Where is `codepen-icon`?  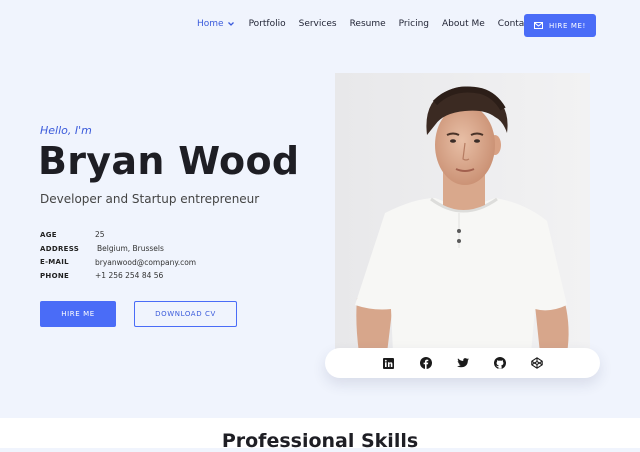
codepen-icon is located at coordinates (536, 363).